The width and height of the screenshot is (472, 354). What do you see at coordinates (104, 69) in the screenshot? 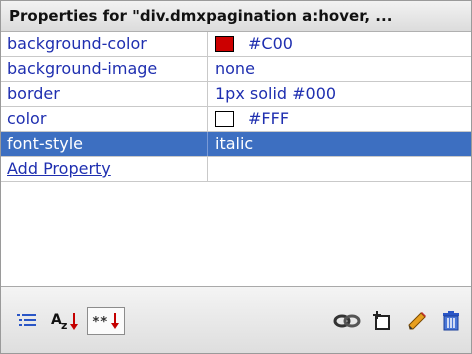
I see `property-name: background-image` at bounding box center [104, 69].